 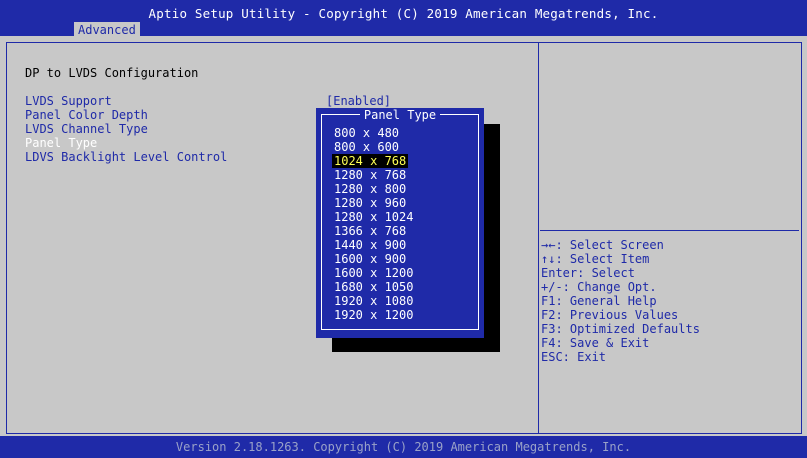 What do you see at coordinates (599, 301) in the screenshot?
I see `help-general-help: F1: General Help` at bounding box center [599, 301].